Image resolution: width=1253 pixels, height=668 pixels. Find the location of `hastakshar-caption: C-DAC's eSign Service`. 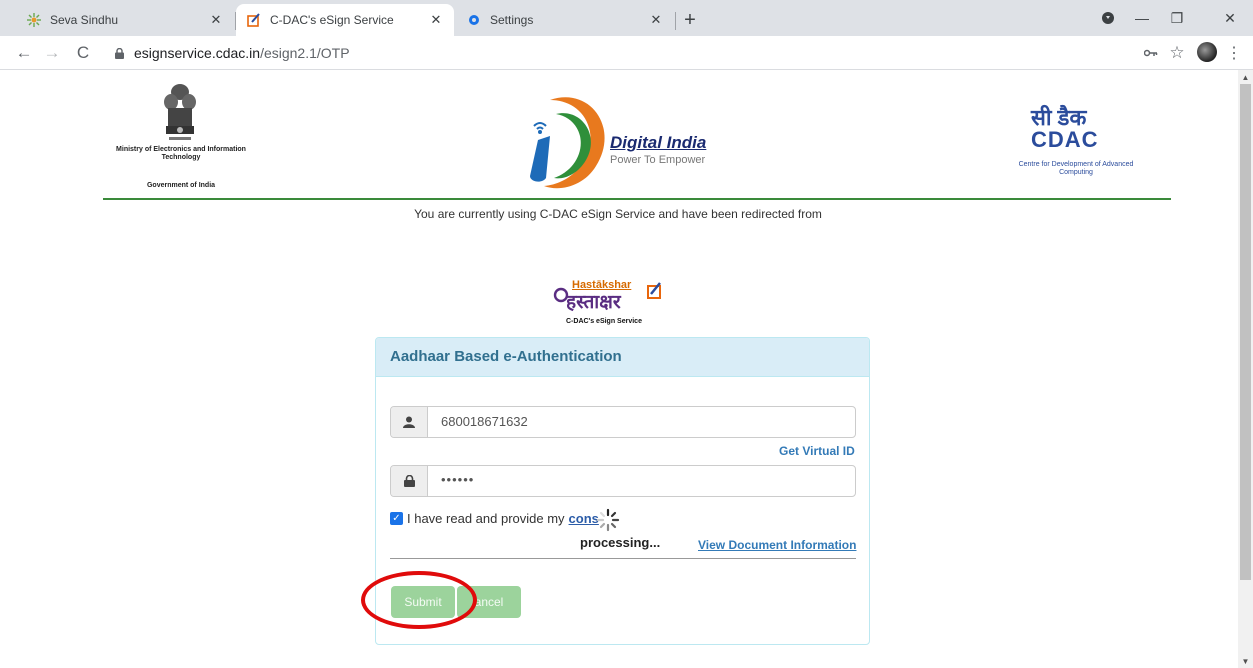

hastakshar-caption: C-DAC's eSign Service is located at coordinates (604, 321).